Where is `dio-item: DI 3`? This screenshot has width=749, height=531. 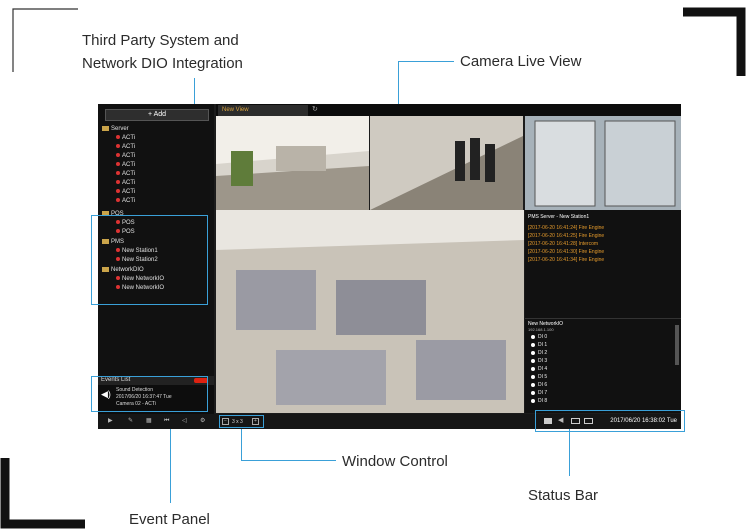 dio-item: DI 3 is located at coordinates (539, 361).